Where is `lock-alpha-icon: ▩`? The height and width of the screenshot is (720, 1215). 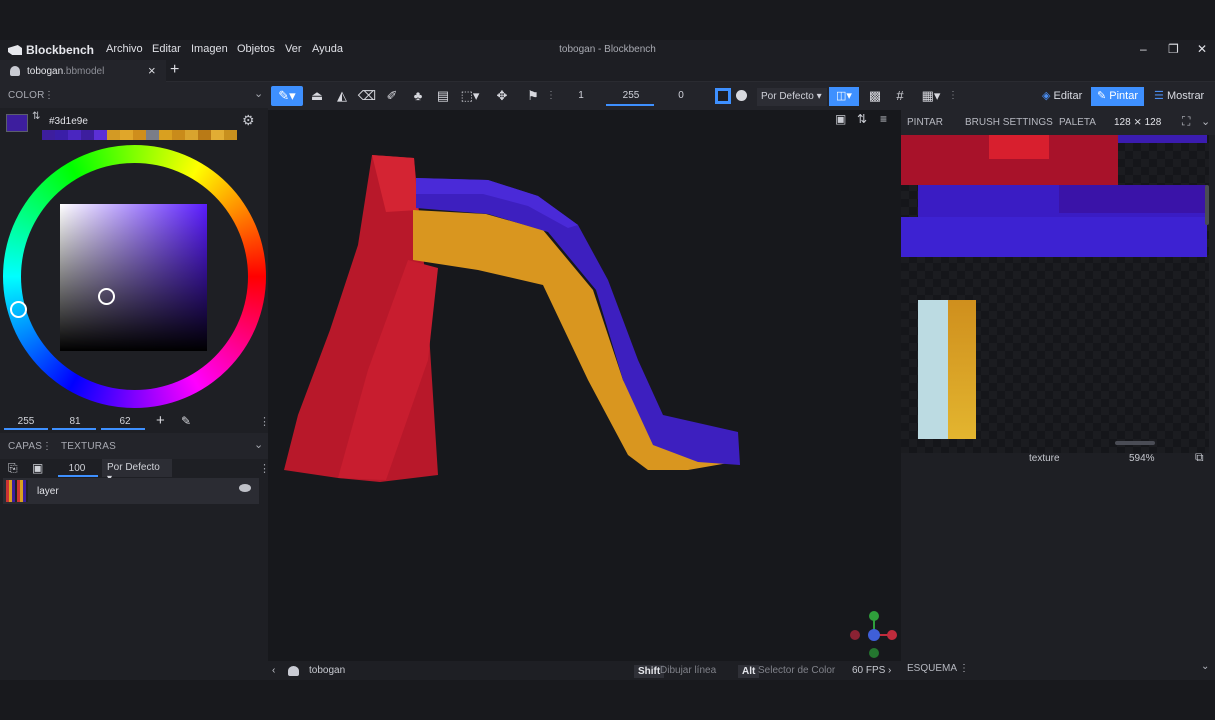 lock-alpha-icon: ▩ is located at coordinates (875, 96).